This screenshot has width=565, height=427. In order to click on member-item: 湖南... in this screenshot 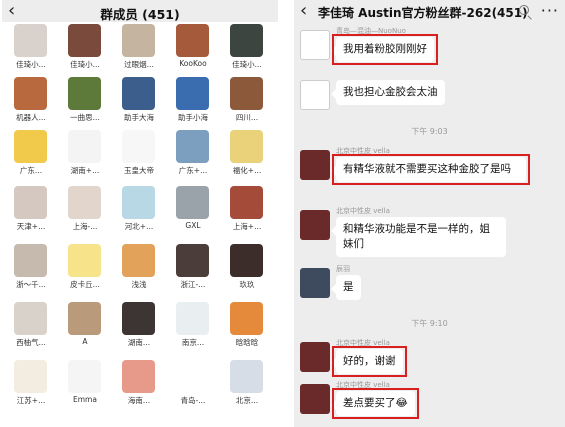, I will do `click(139, 328)`.